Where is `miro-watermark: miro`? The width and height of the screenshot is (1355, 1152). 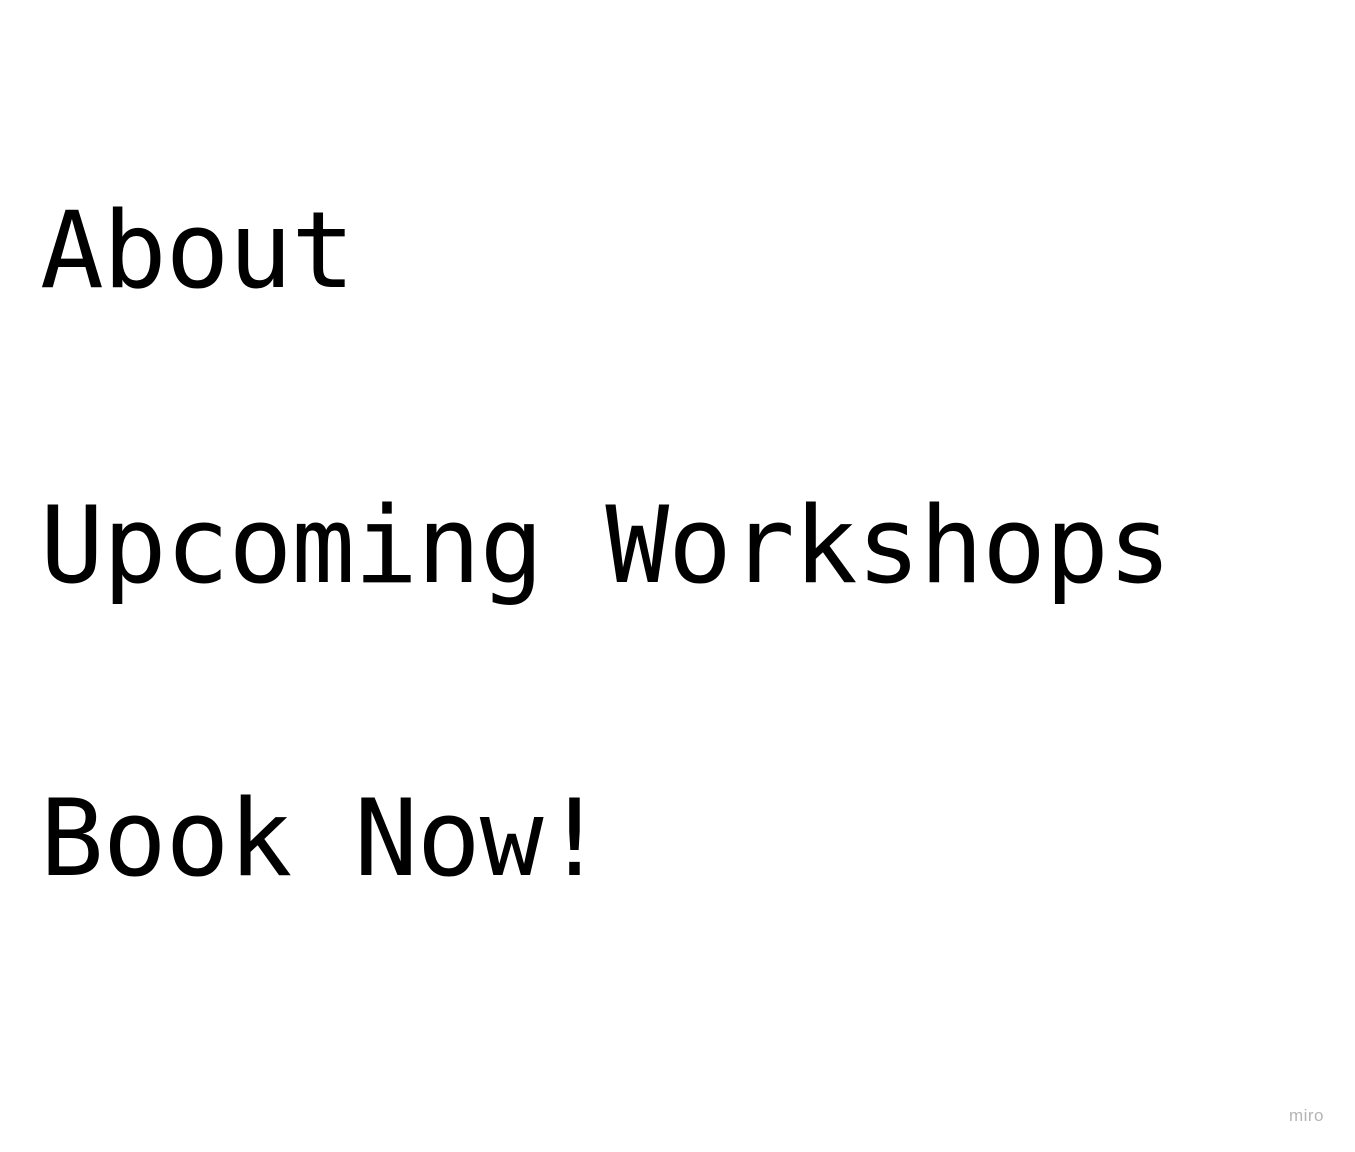
miro-watermark: miro is located at coordinates (1306, 1115).